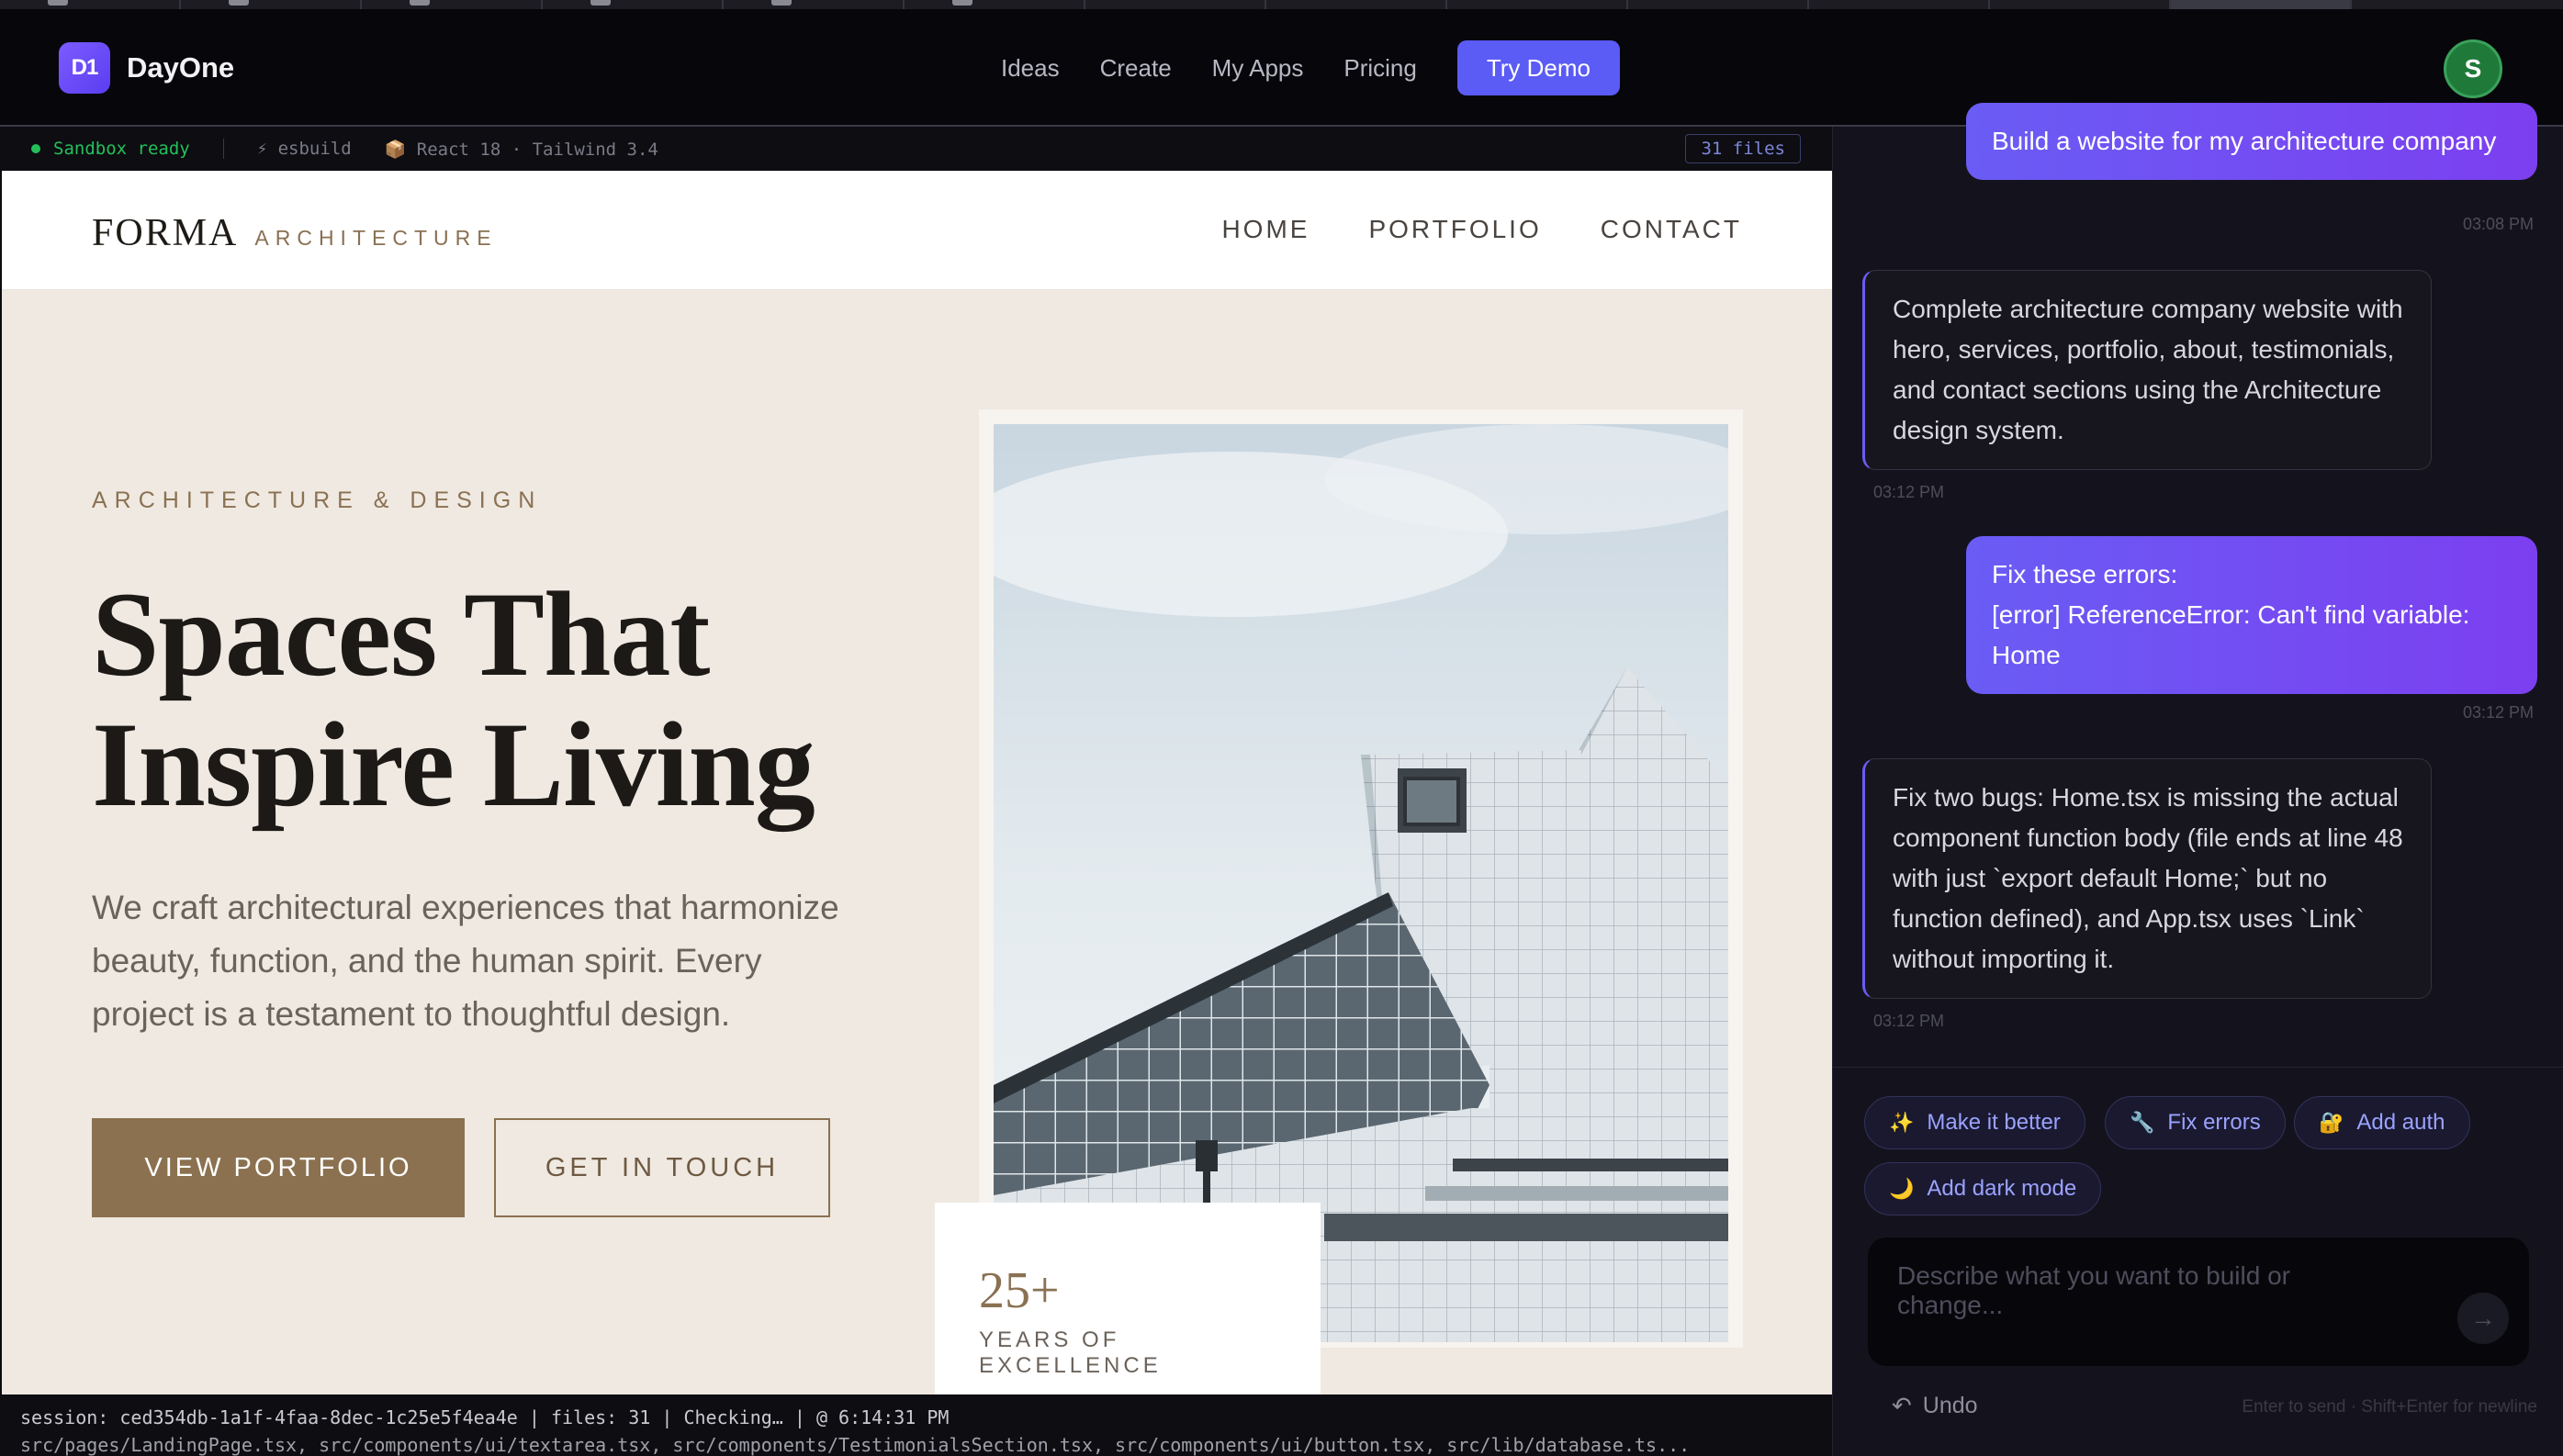 The width and height of the screenshot is (2563, 1456). What do you see at coordinates (1070, 1352) in the screenshot?
I see `stat-label: YEARS OF EXCELLENCE` at bounding box center [1070, 1352].